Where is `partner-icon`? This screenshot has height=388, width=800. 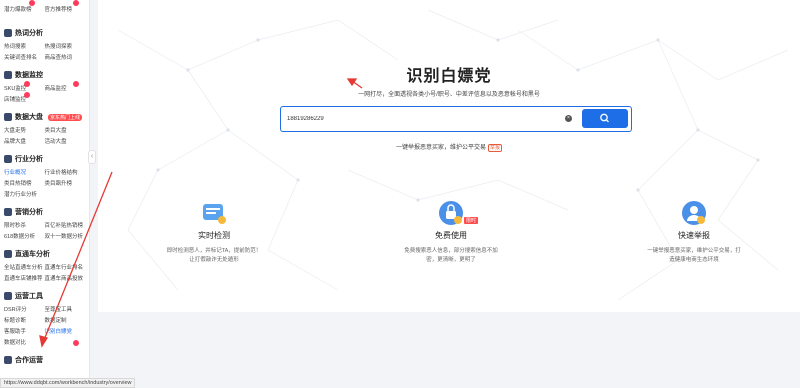 partner-icon is located at coordinates (8, 360).